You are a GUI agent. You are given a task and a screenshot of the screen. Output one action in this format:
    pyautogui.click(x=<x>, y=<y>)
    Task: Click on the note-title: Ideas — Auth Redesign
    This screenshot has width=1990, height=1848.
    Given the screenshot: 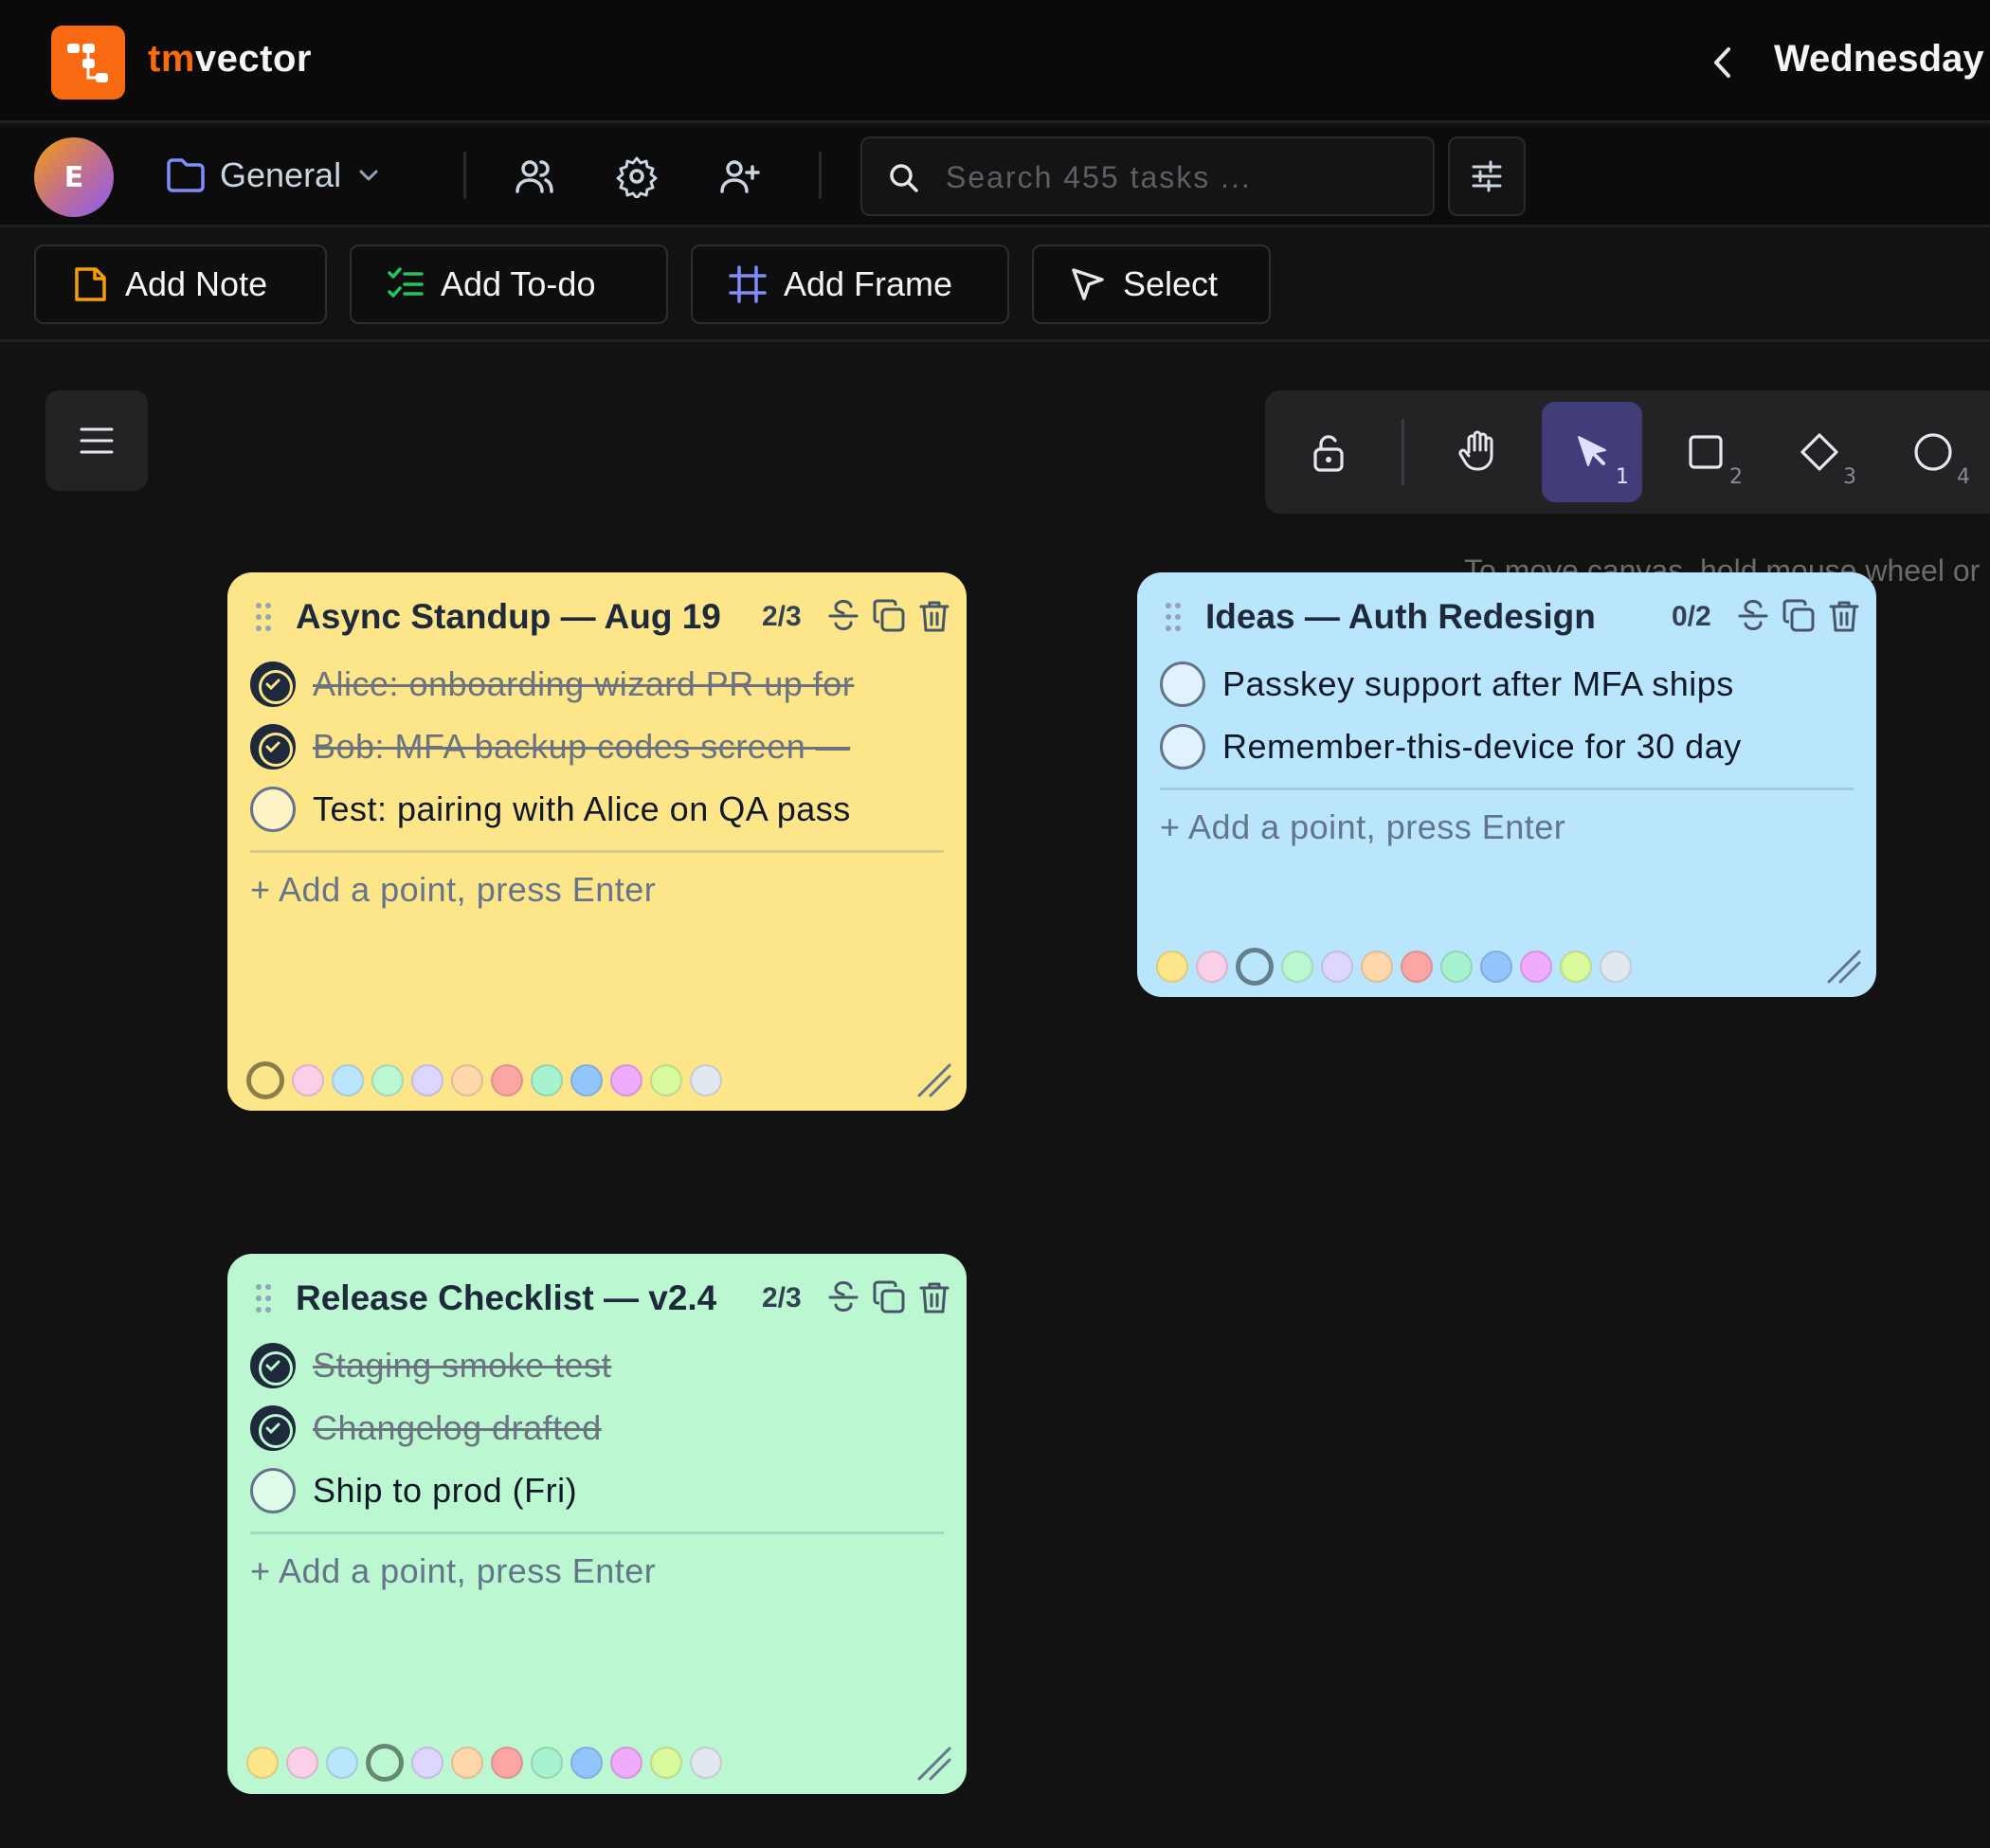 What is the action you would take?
    pyautogui.click(x=1400, y=617)
    